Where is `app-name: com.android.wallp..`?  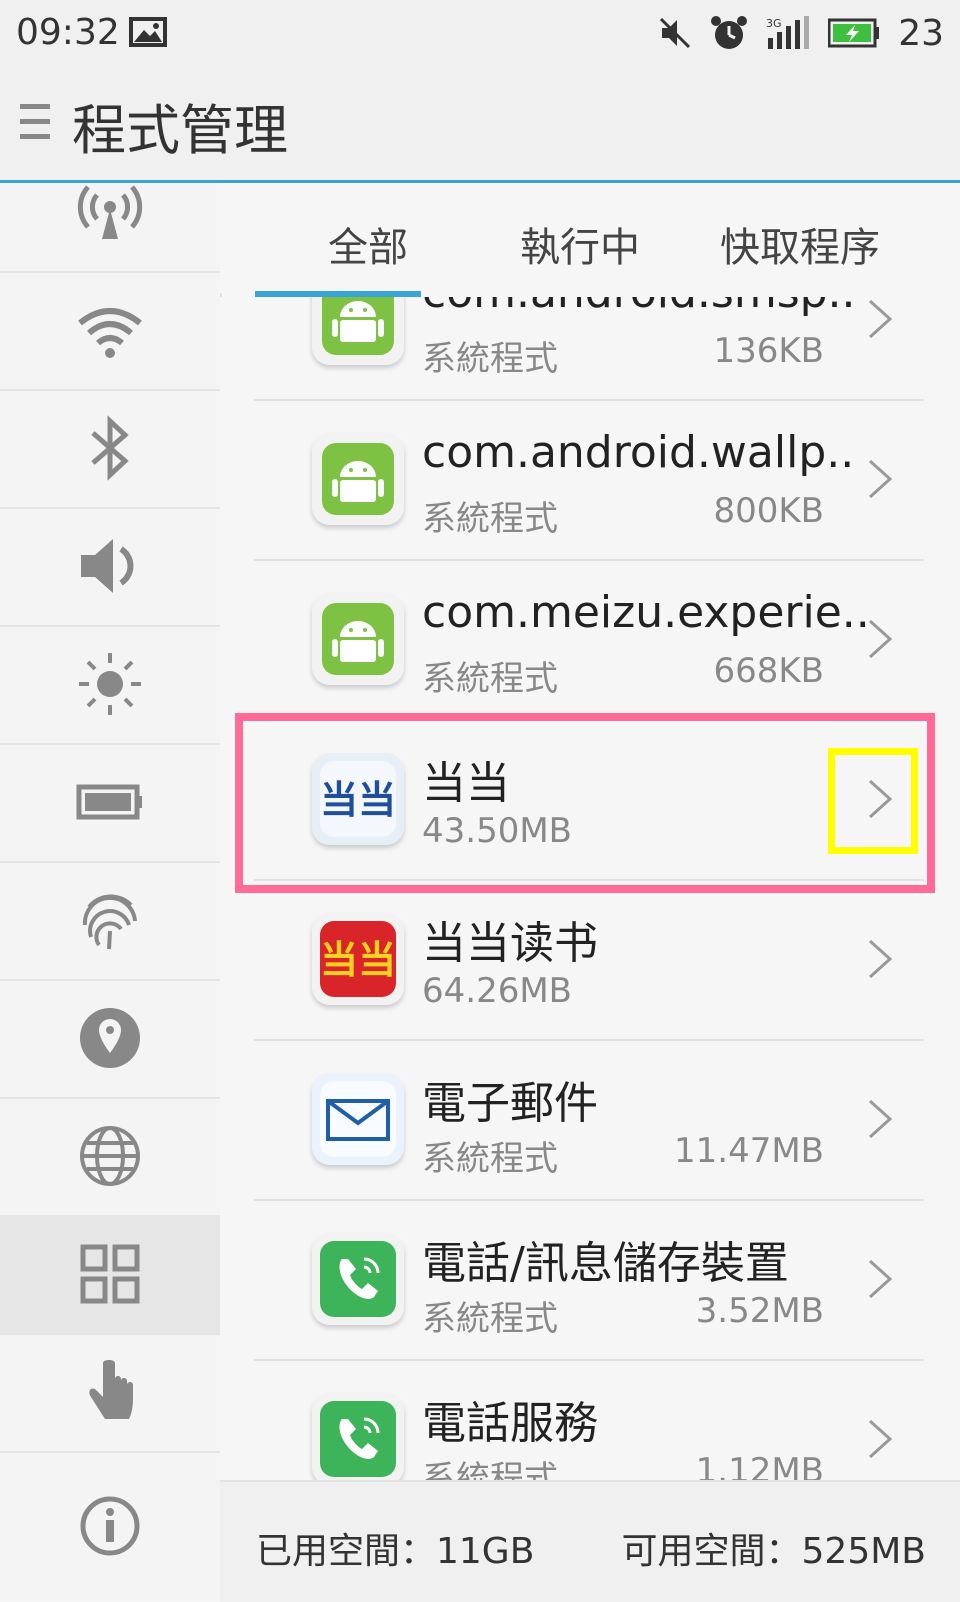 app-name: com.android.wallp.. is located at coordinates (638, 452).